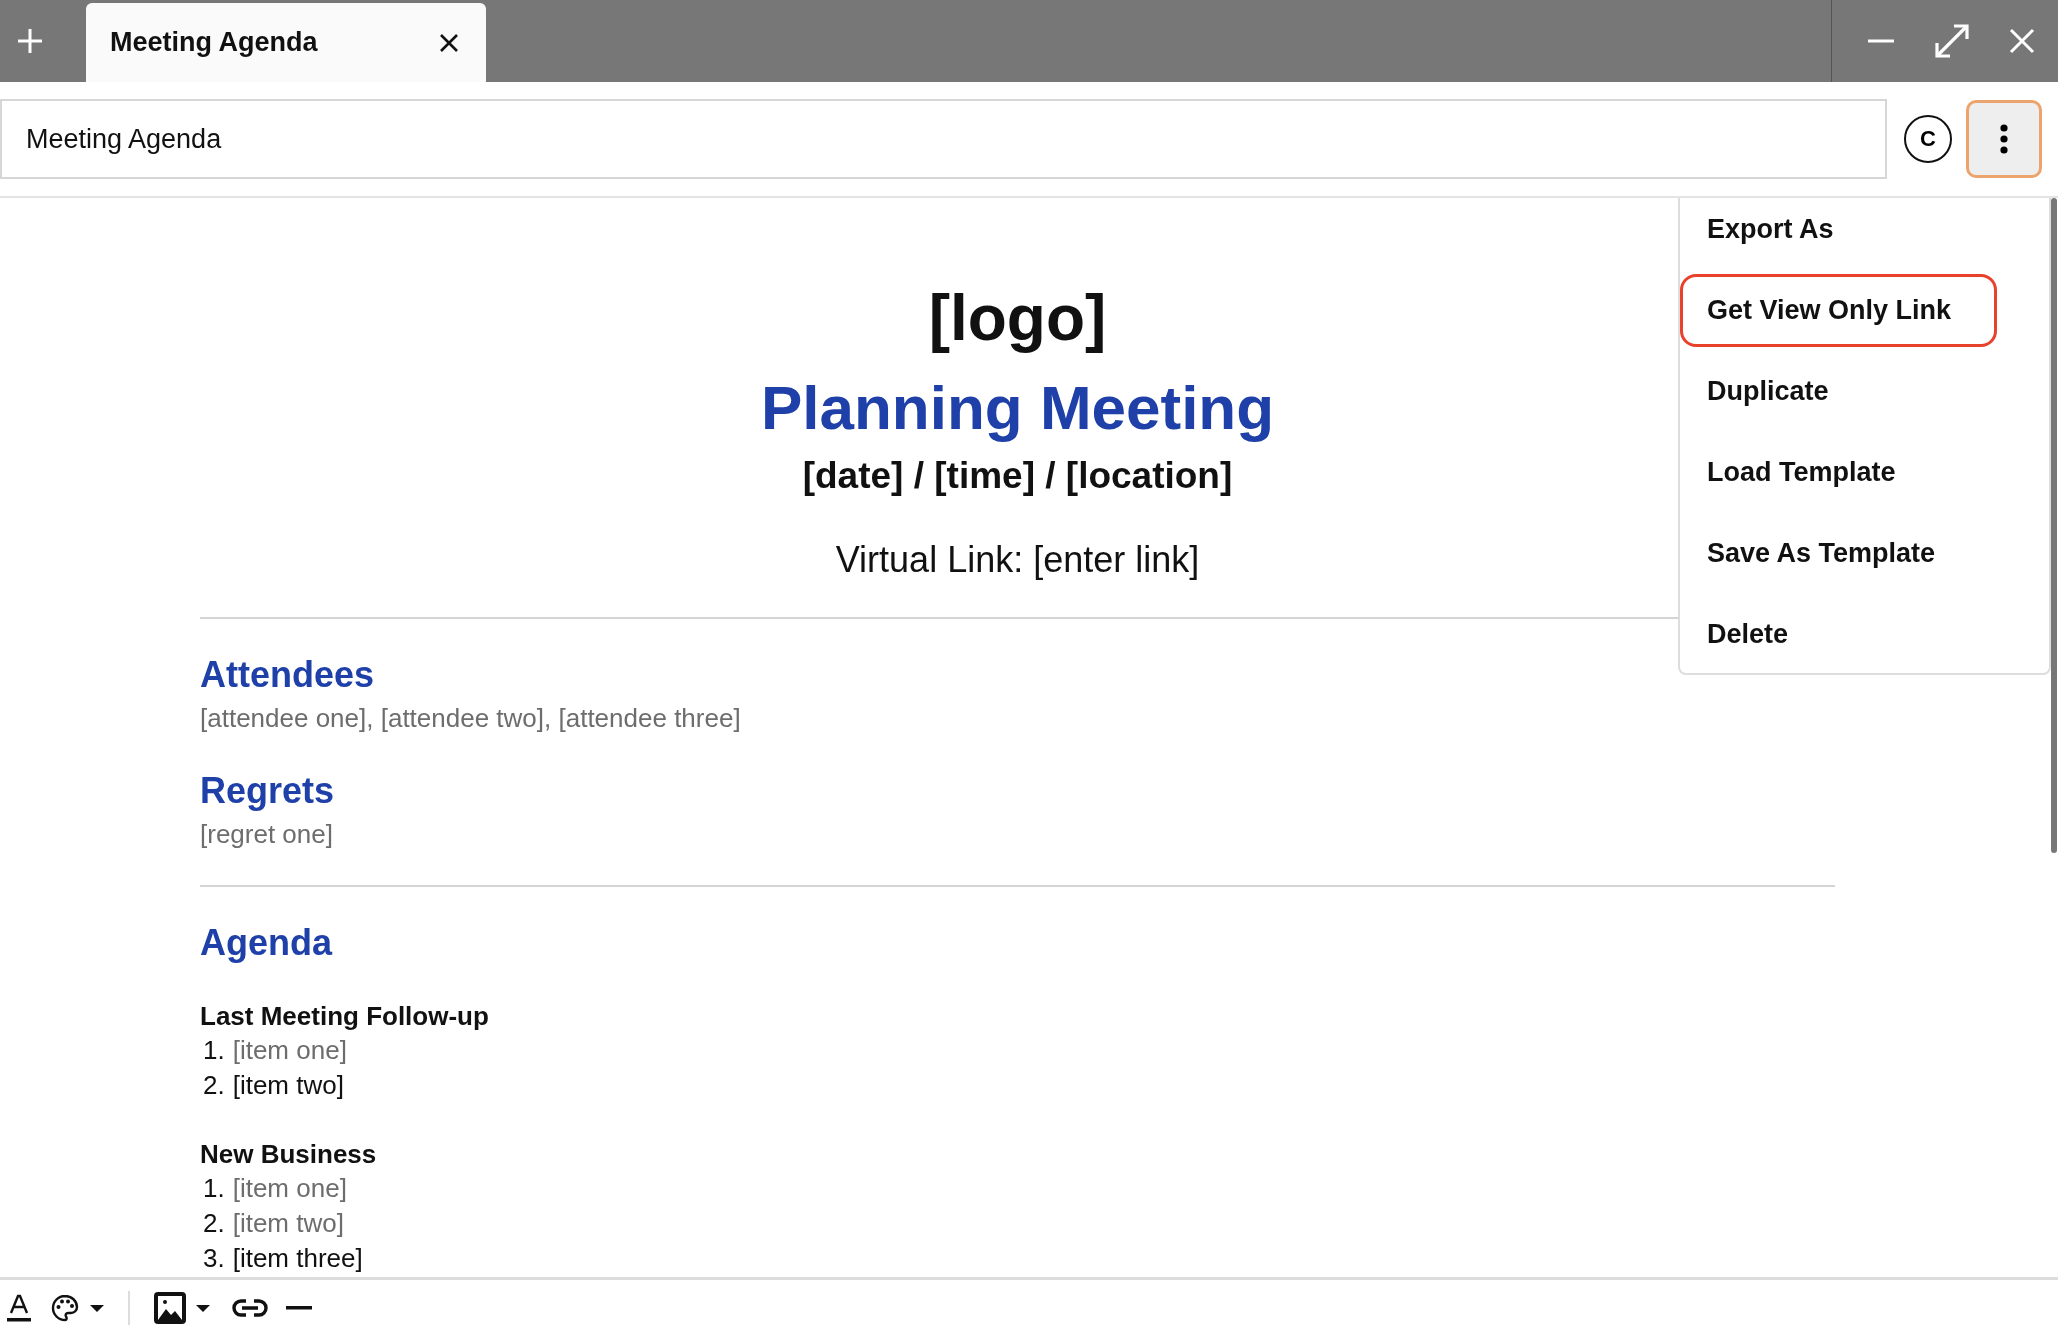  What do you see at coordinates (30, 41) in the screenshot?
I see `plus-icon` at bounding box center [30, 41].